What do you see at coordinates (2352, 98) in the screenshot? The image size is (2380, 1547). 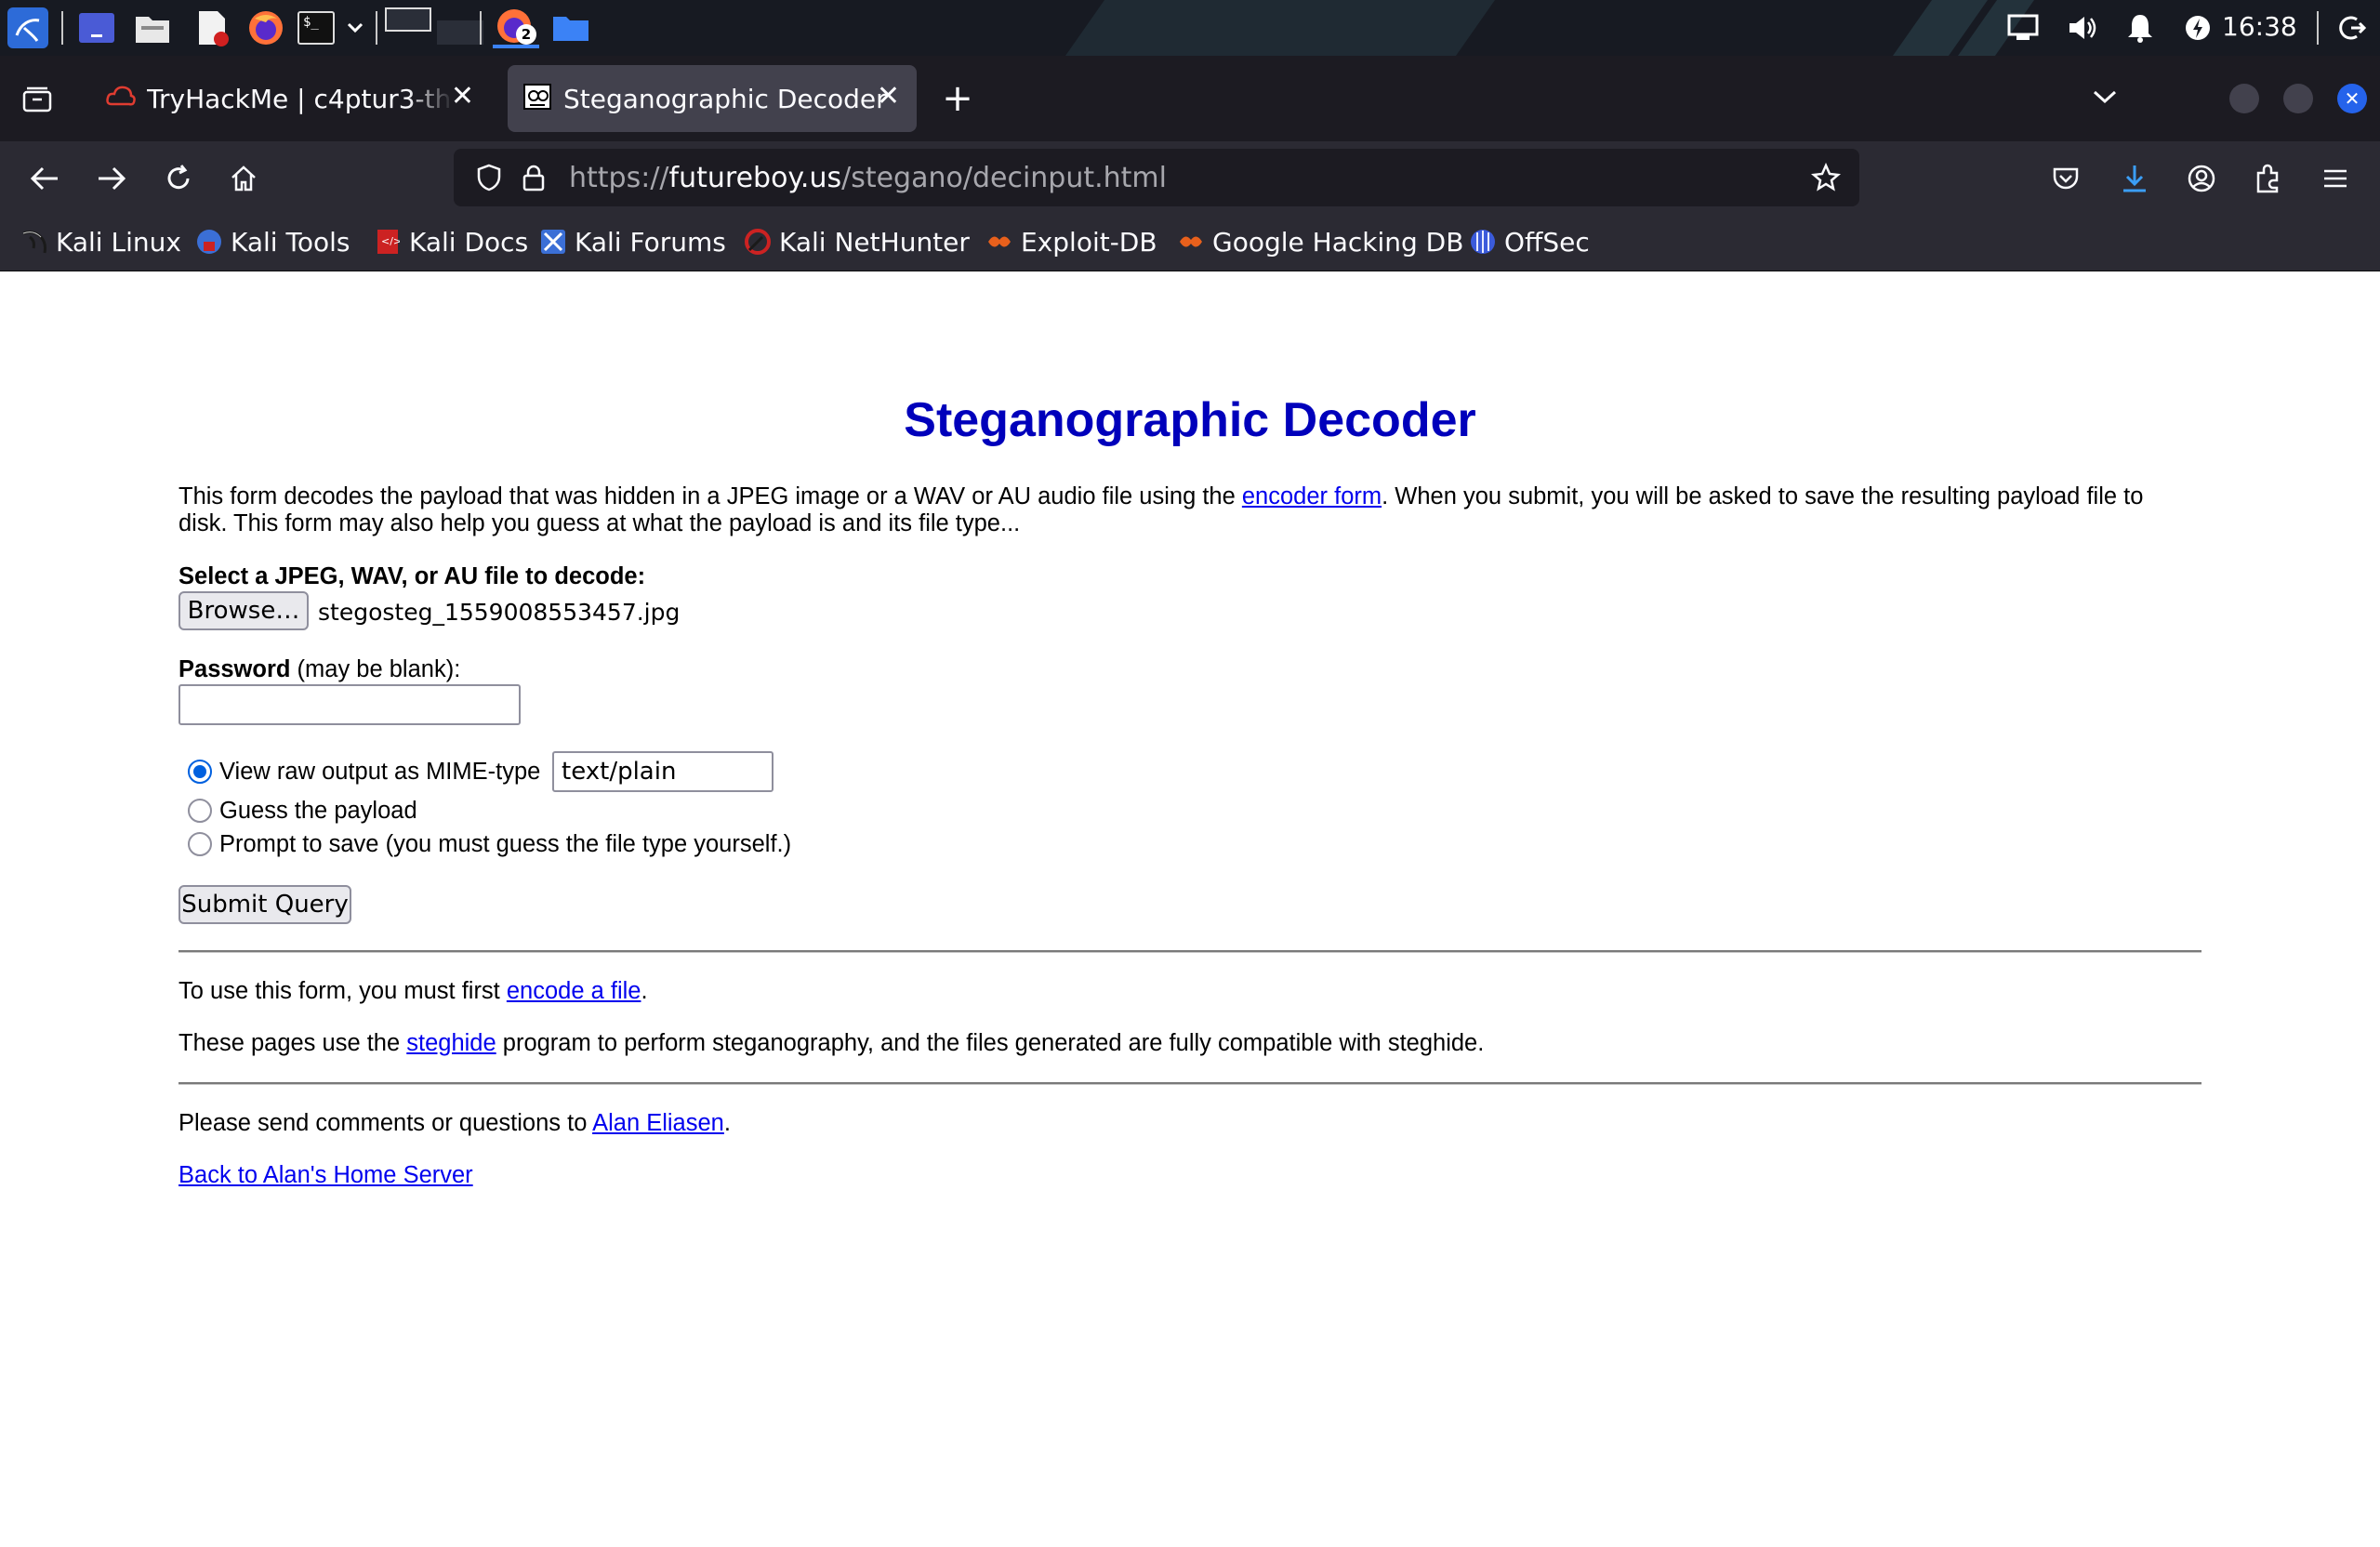 I see `window-close-button: ✕` at bounding box center [2352, 98].